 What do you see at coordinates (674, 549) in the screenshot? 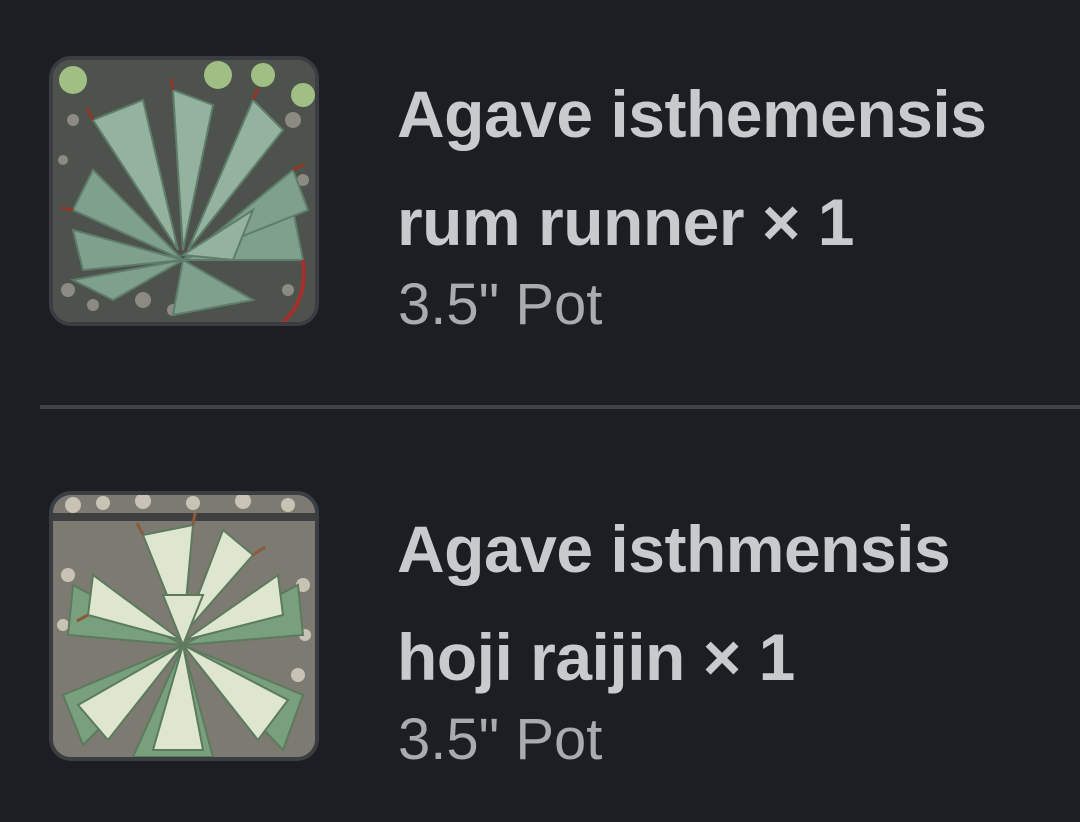
I see `product-title-line: Agave isthmensis` at bounding box center [674, 549].